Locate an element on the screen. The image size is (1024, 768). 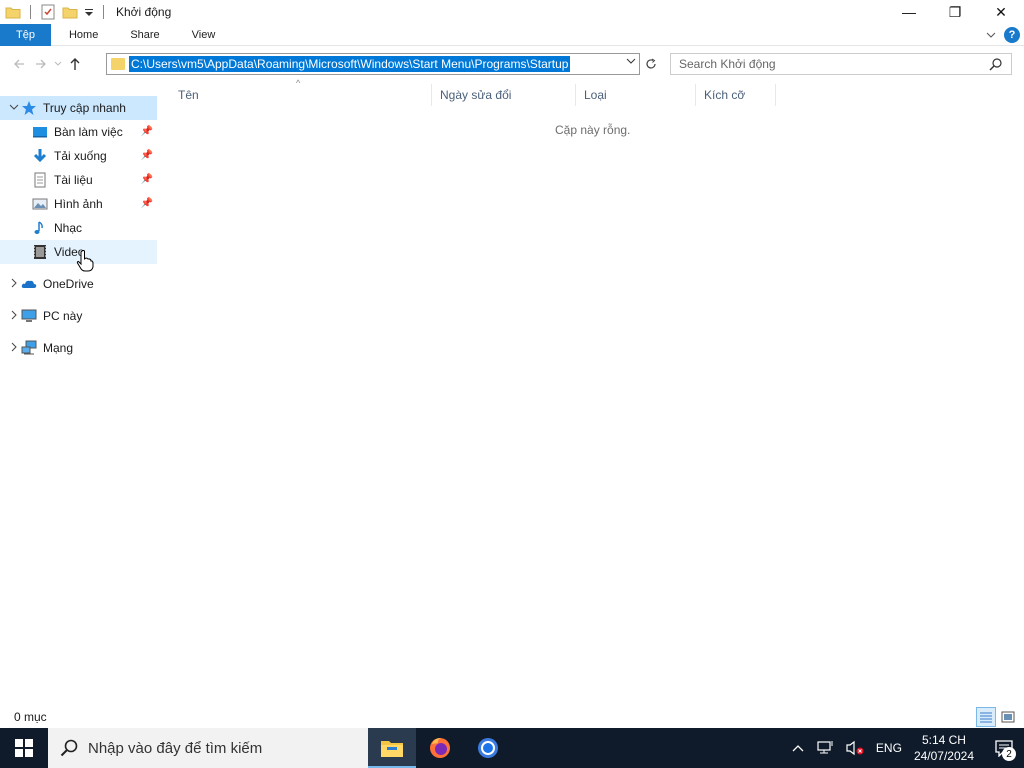
tab-file: Tệp is located at coordinates (25, 34).